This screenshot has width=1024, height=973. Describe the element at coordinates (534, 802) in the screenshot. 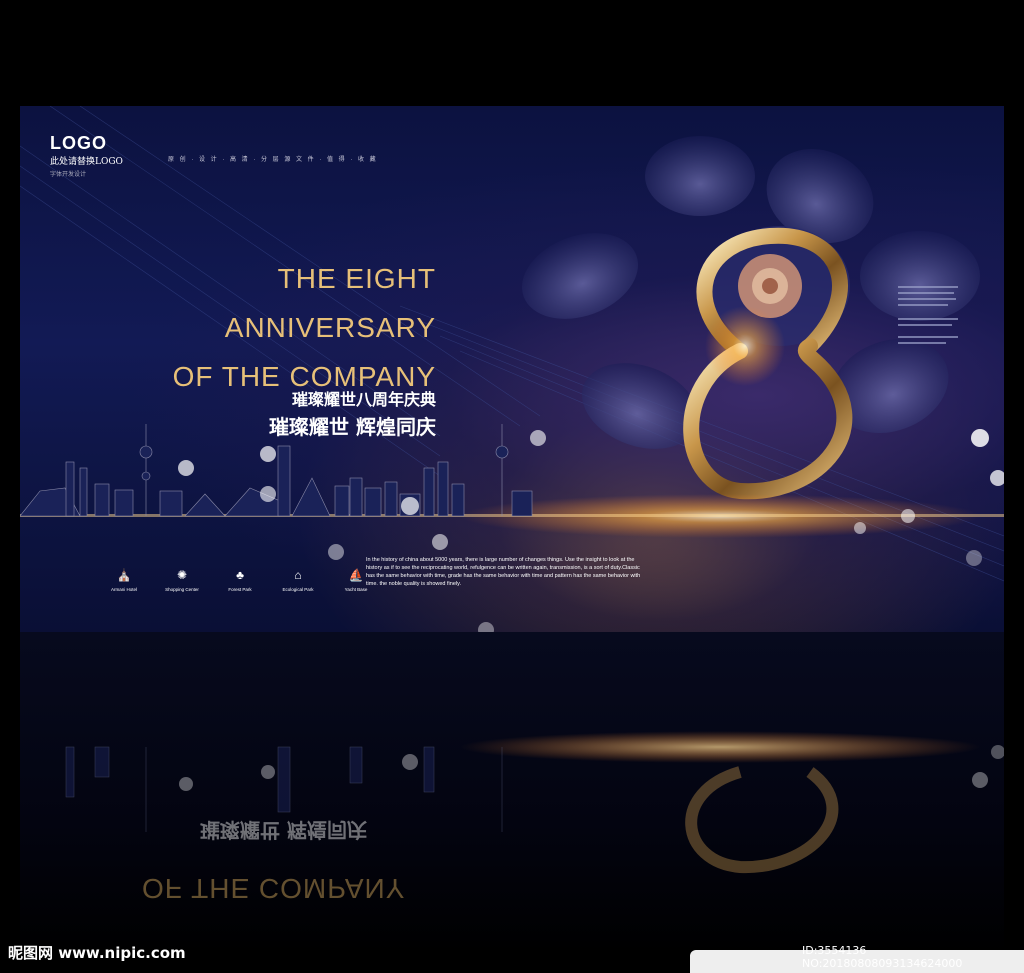

I see `reflection-artwork` at that location.